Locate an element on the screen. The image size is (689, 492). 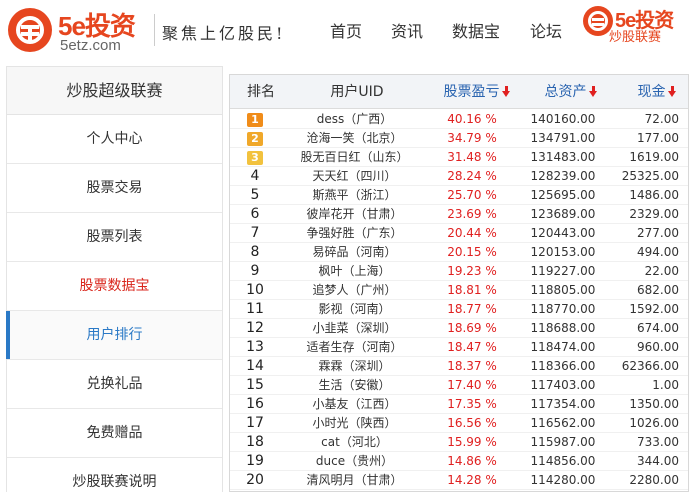
col-assets-label: 总资产 is located at coordinates (565, 92).